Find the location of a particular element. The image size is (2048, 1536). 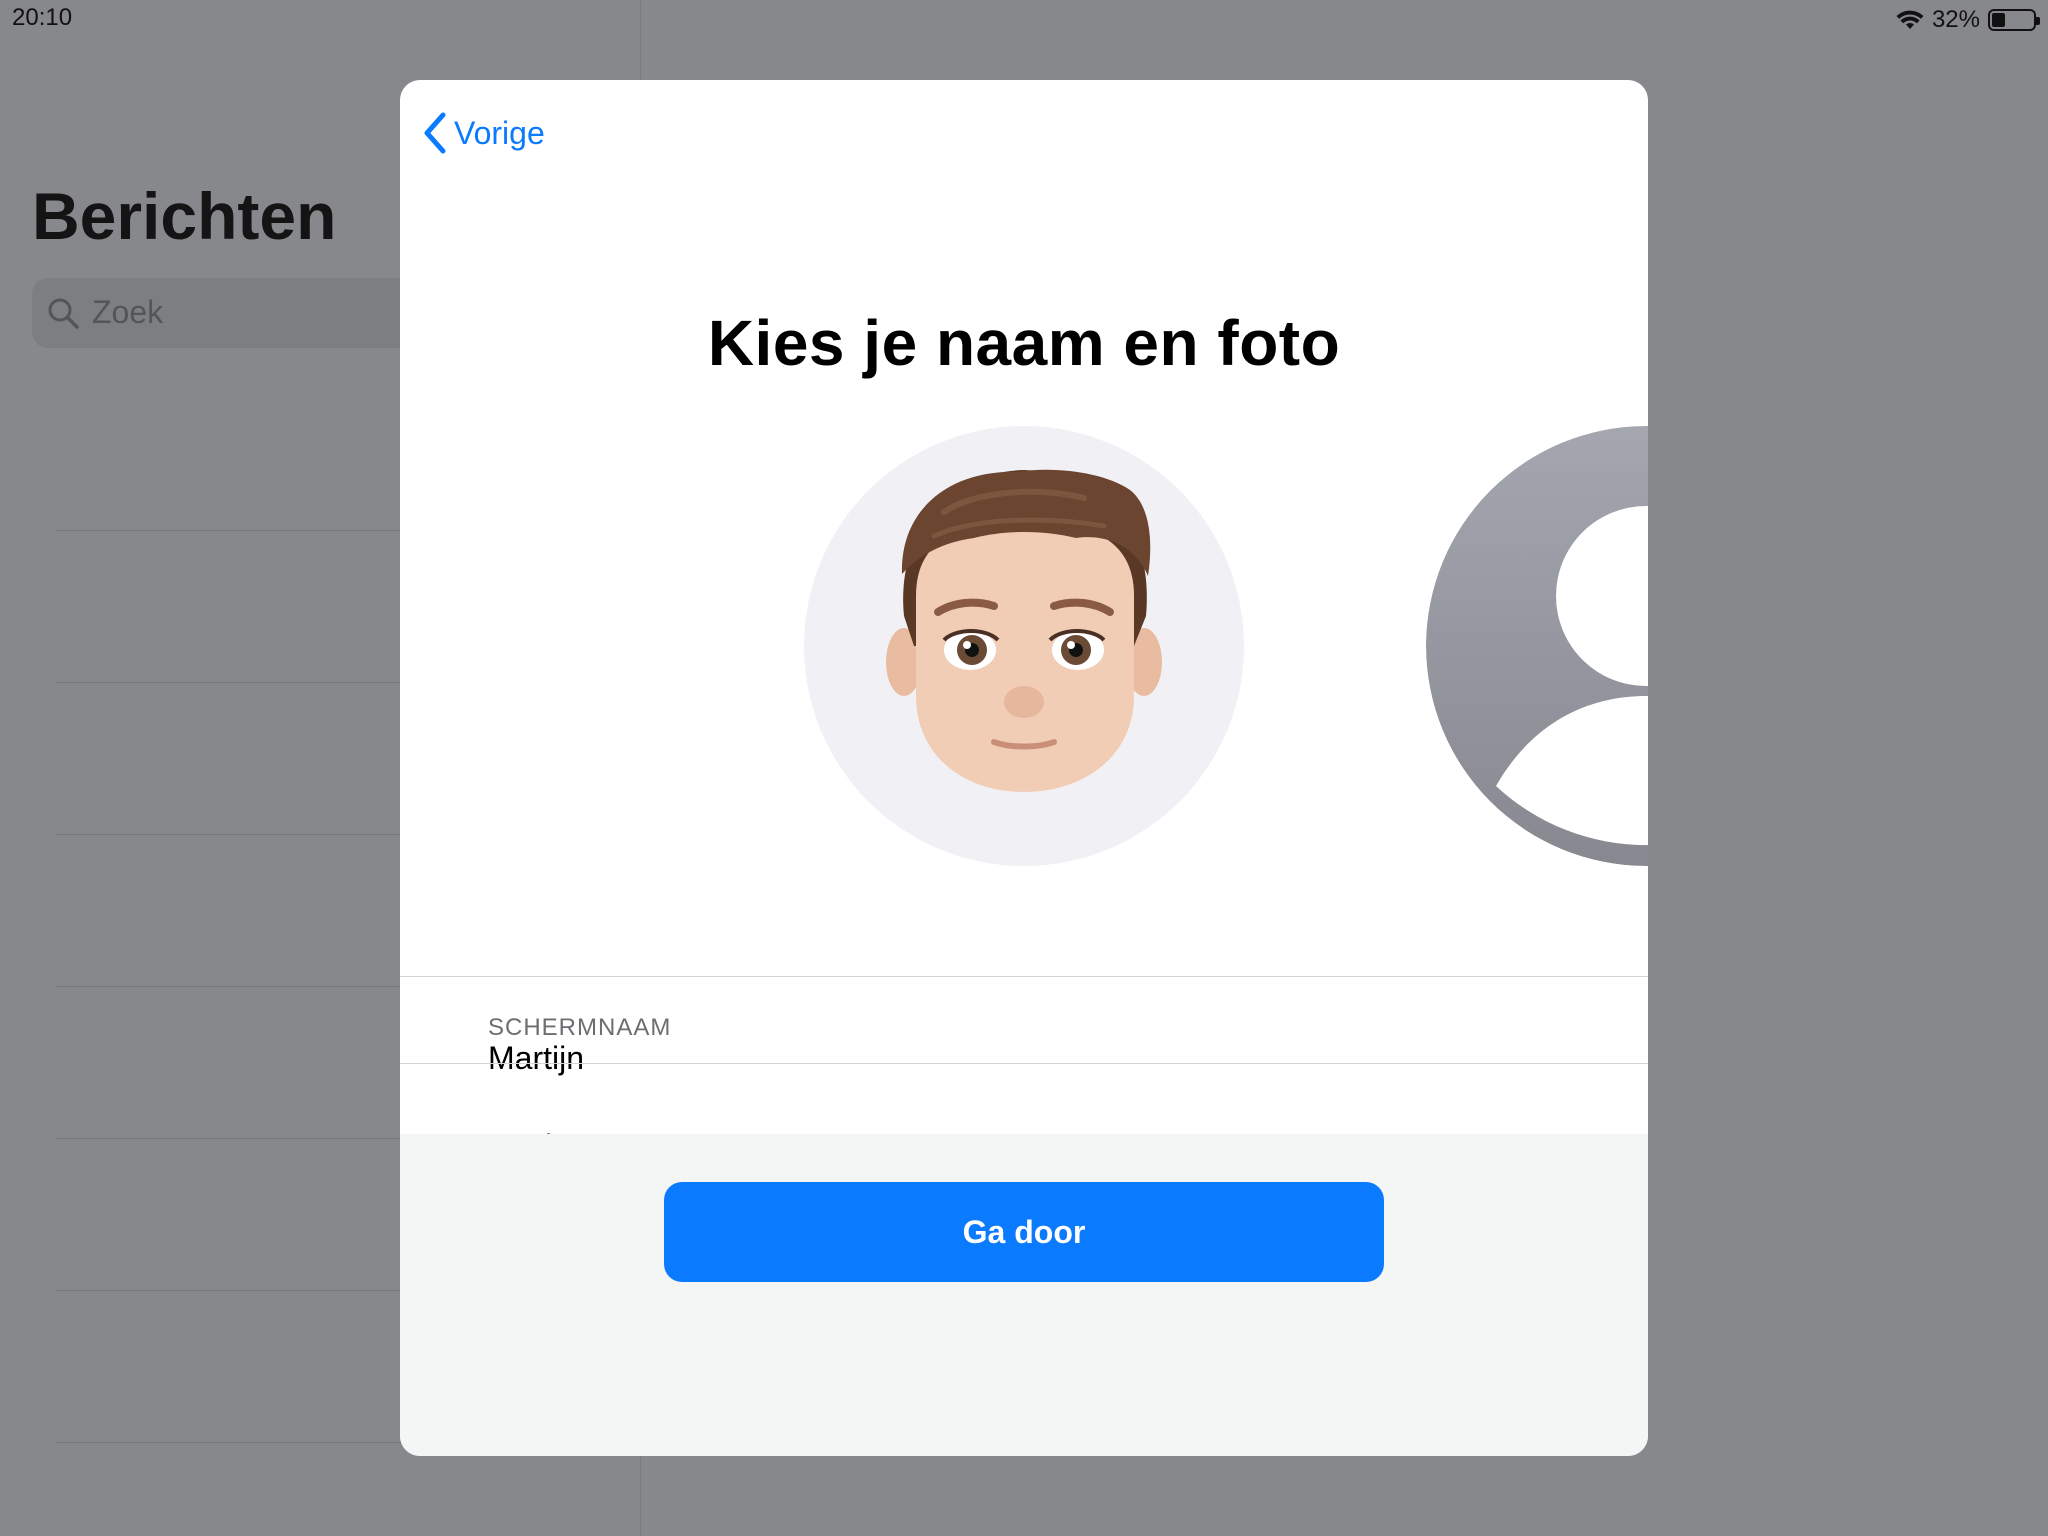

back-button-label: Vorige is located at coordinates (499, 132).